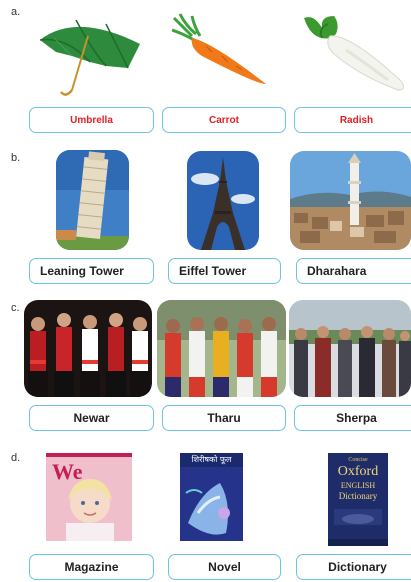  What do you see at coordinates (358, 460) in the screenshot?
I see `dictionary-line-concise: Concise` at bounding box center [358, 460].